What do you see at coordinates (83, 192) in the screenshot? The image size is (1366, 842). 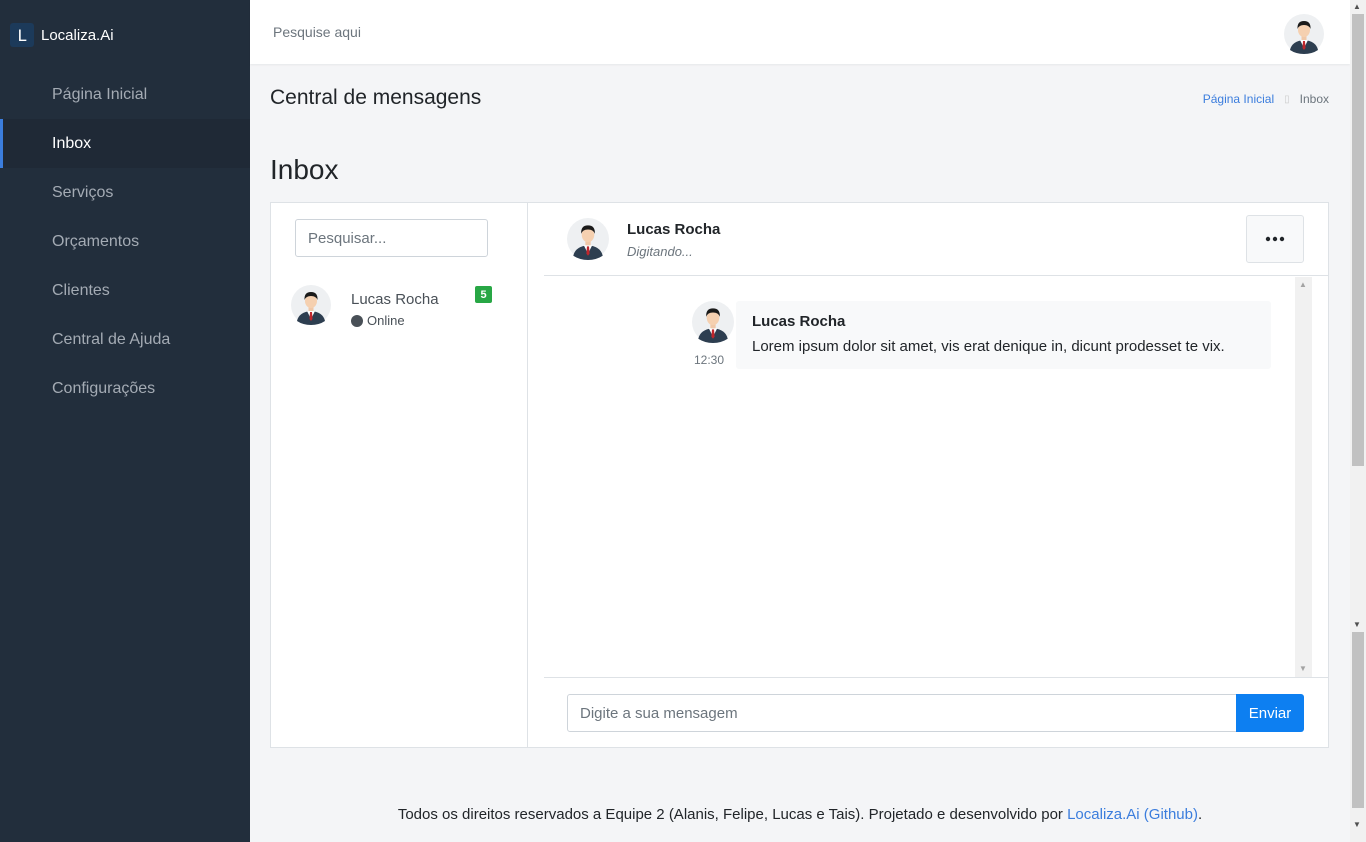 I see `sidebar-item-label: Serviços` at bounding box center [83, 192].